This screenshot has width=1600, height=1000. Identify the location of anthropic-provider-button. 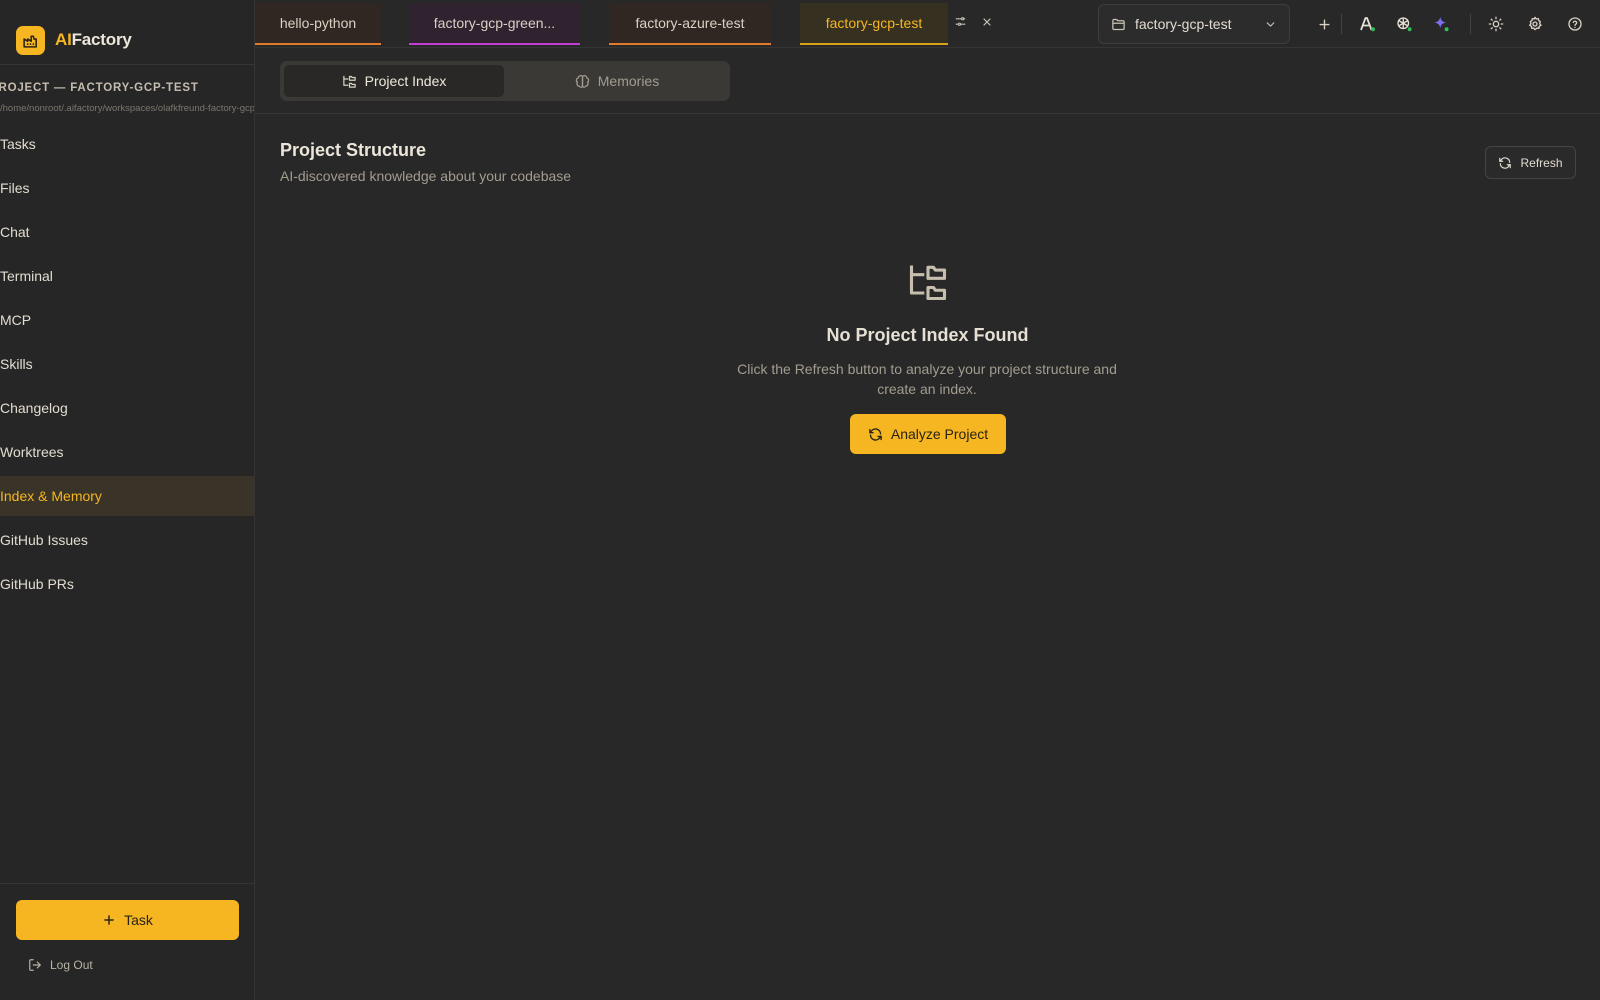
(1367, 24).